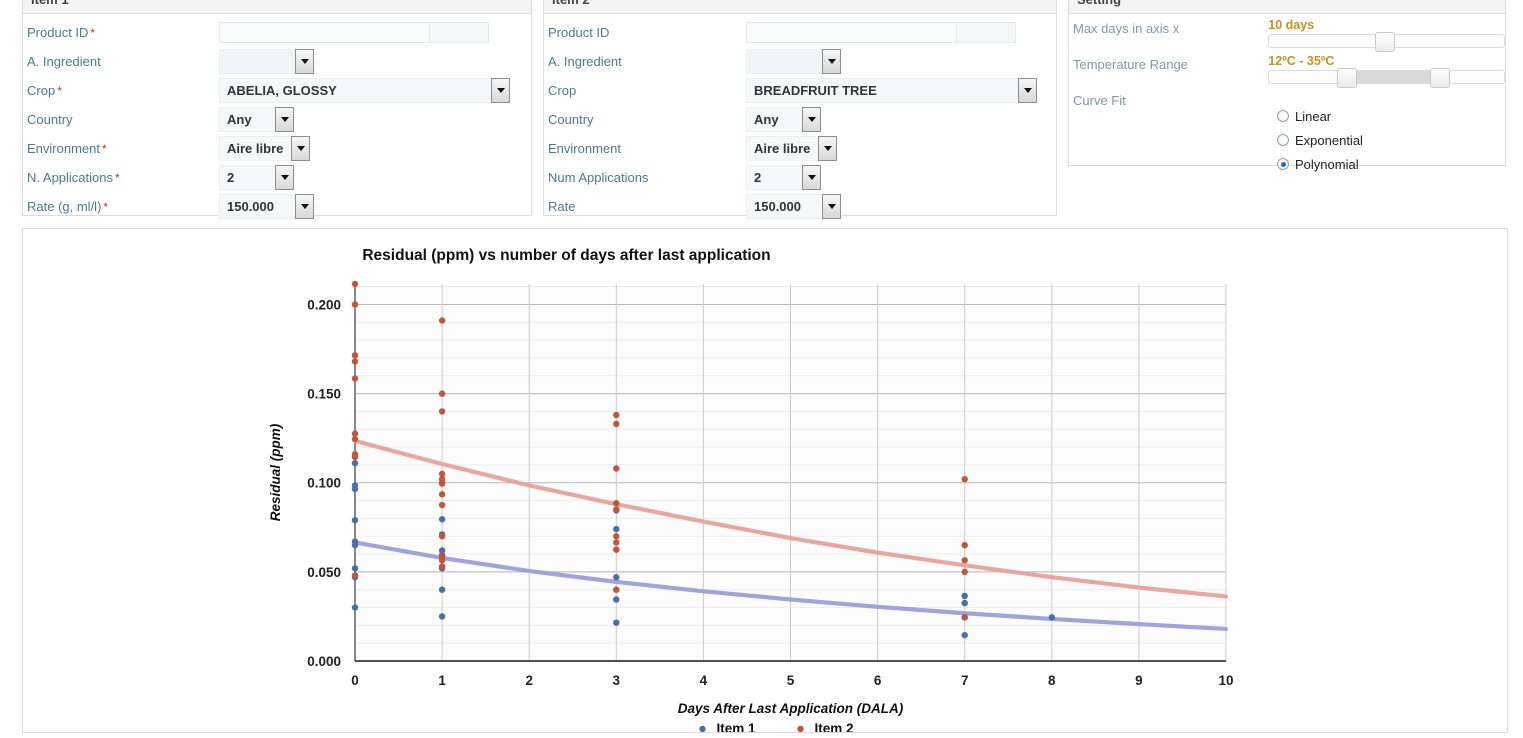 Image resolution: width=1523 pixels, height=738 pixels. I want to click on select-n-applications: 2, so click(256, 177).